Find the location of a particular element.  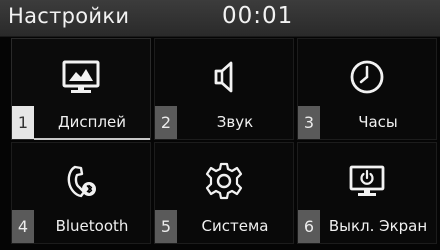

tile-number: 4 is located at coordinates (23, 226).